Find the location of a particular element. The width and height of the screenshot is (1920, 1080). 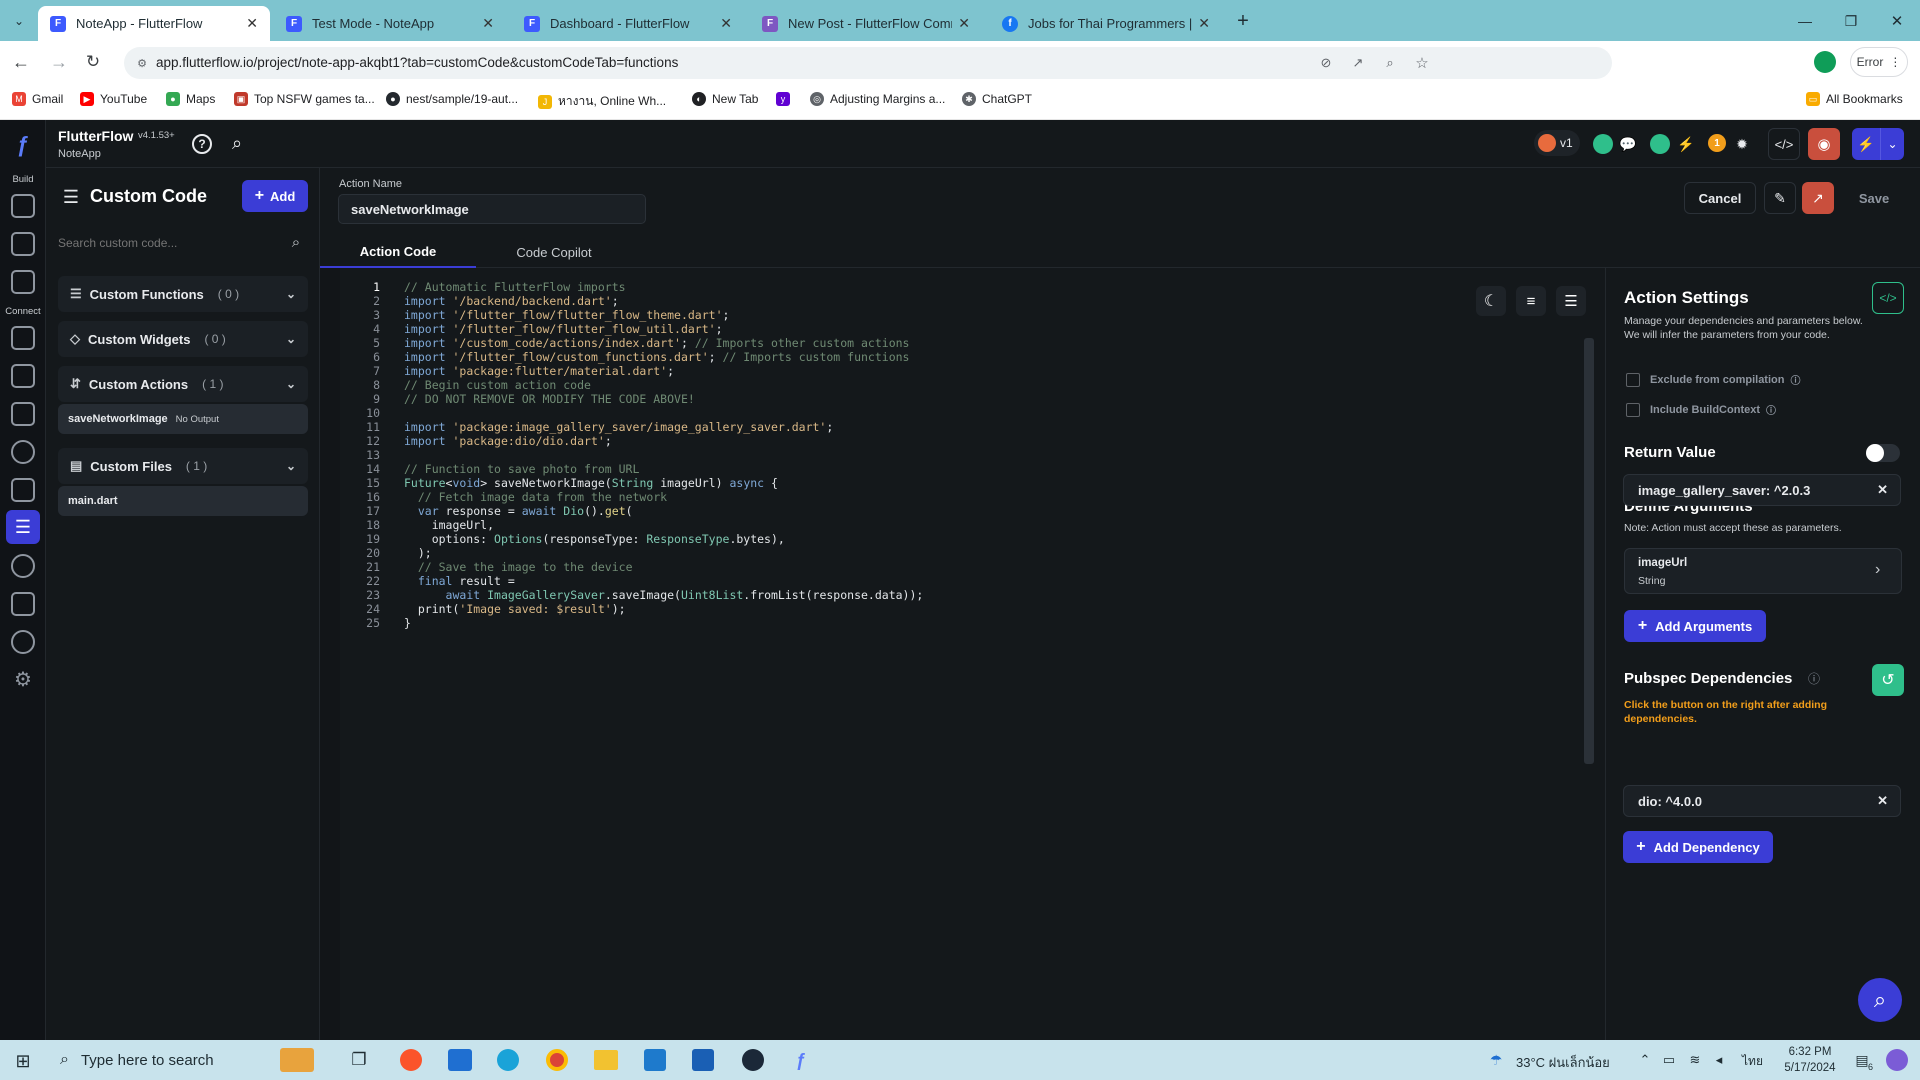

add-button: + Add is located at coordinates (275, 196).